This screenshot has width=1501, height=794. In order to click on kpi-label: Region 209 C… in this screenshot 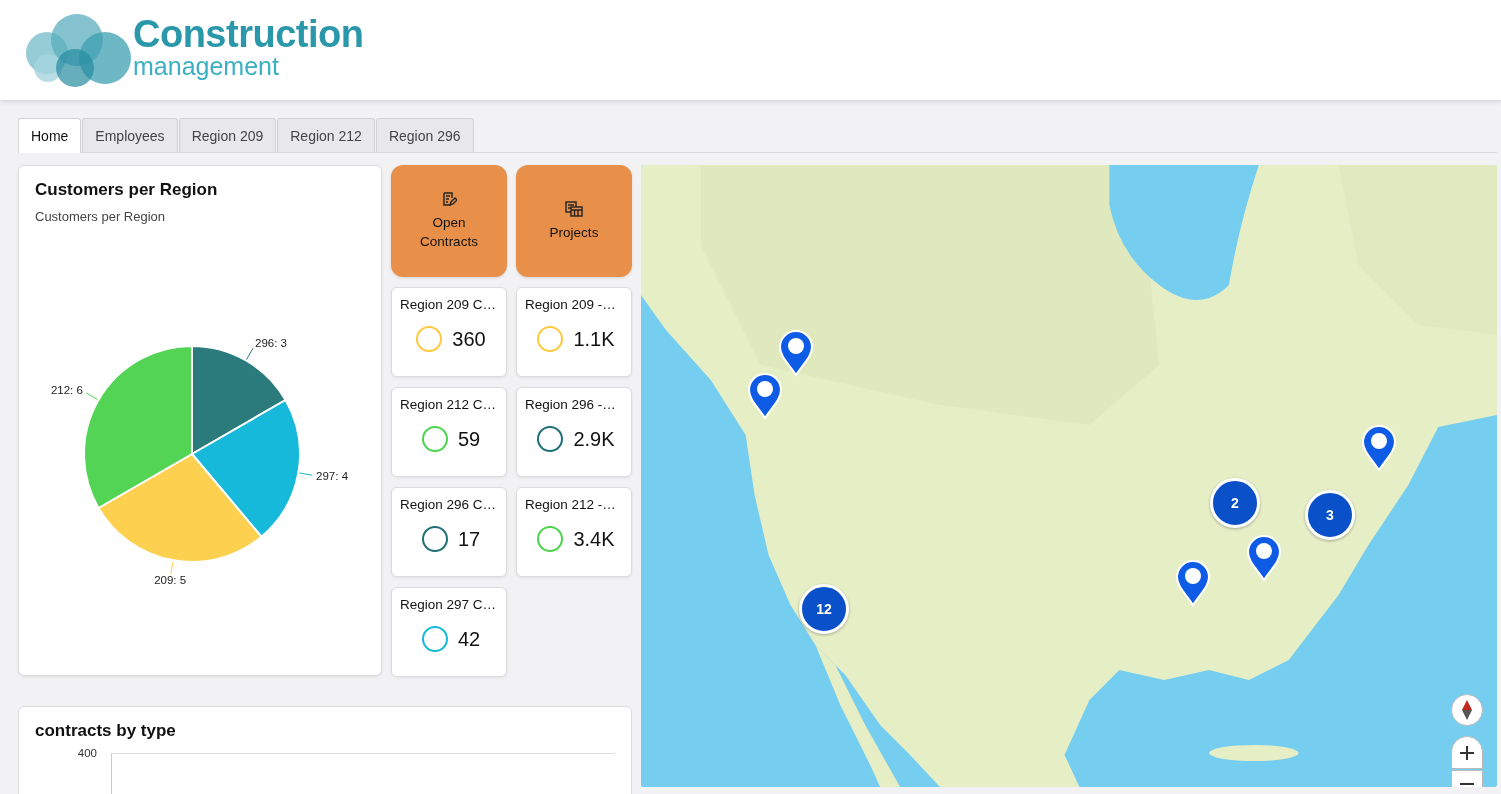, I will do `click(448, 304)`.